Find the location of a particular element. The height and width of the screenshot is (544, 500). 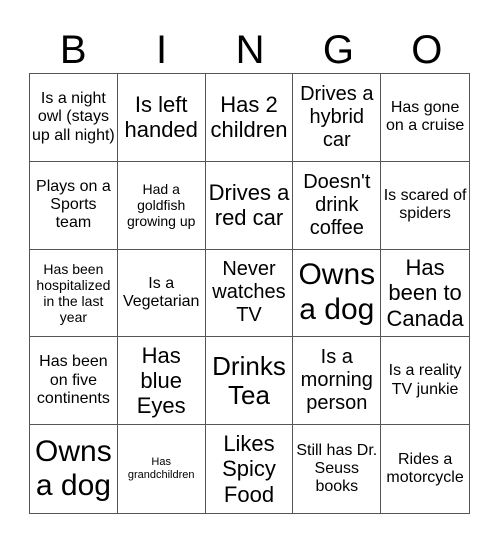

bingo-cell: Has grandchildren is located at coordinates (162, 469).